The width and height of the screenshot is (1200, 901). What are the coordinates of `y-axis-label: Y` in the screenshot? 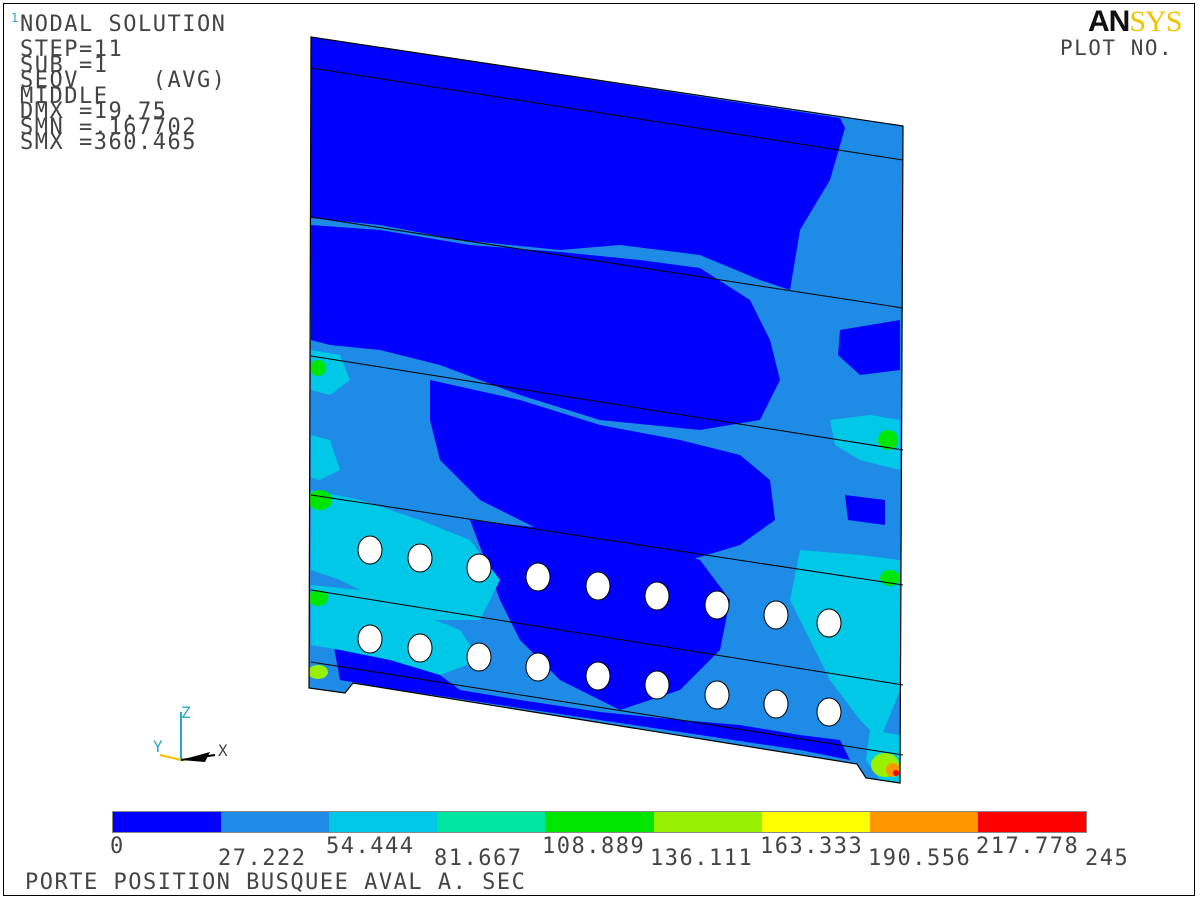 It's located at (158, 746).